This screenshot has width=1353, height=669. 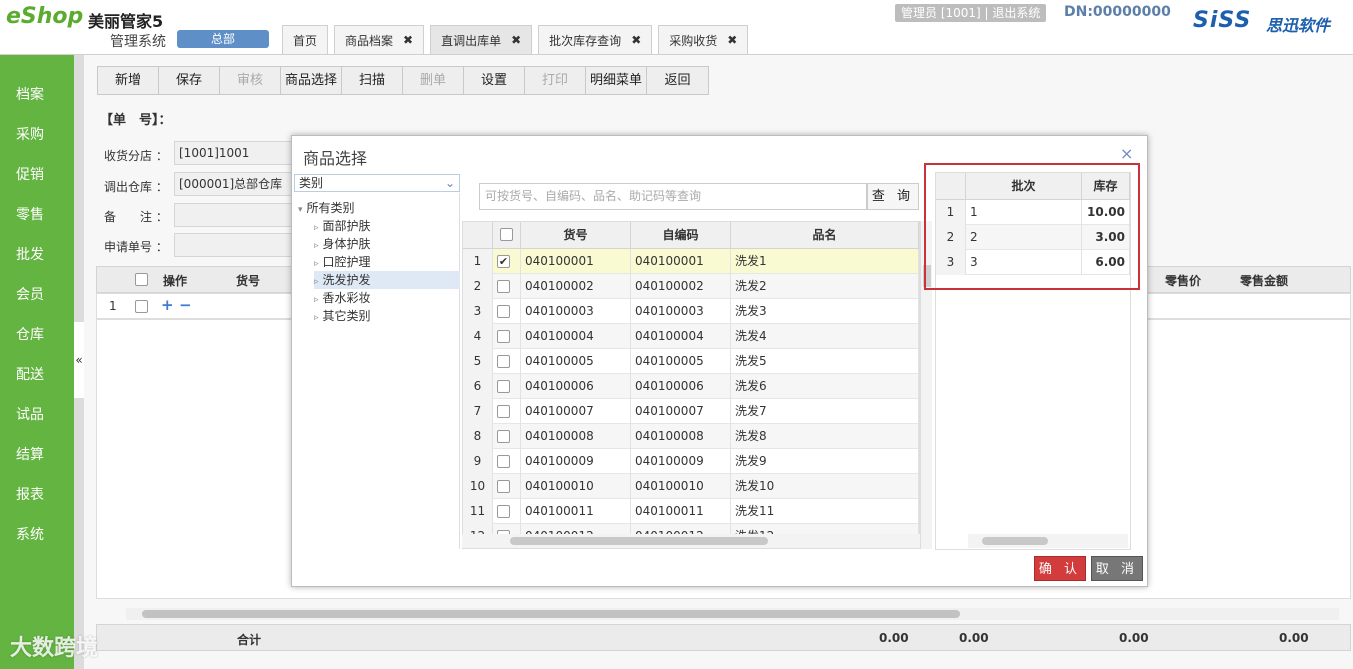 What do you see at coordinates (223, 39) in the screenshot?
I see `hq-button: 总部` at bounding box center [223, 39].